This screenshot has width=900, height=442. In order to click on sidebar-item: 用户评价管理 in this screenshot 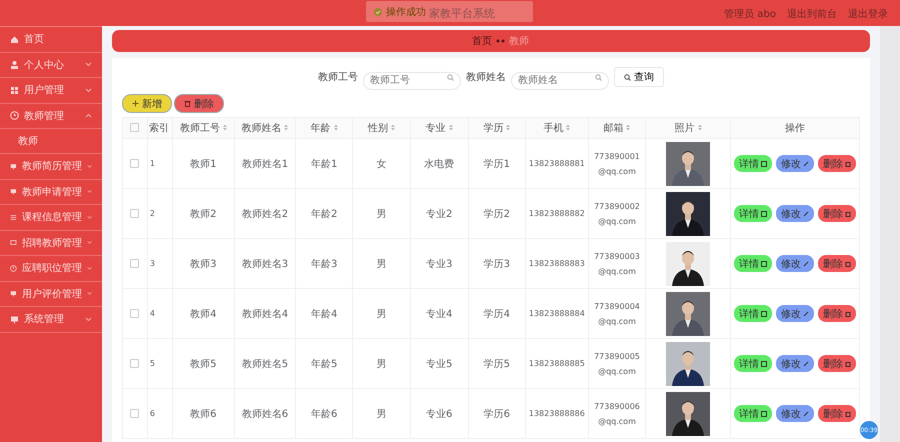, I will do `click(51, 294)`.